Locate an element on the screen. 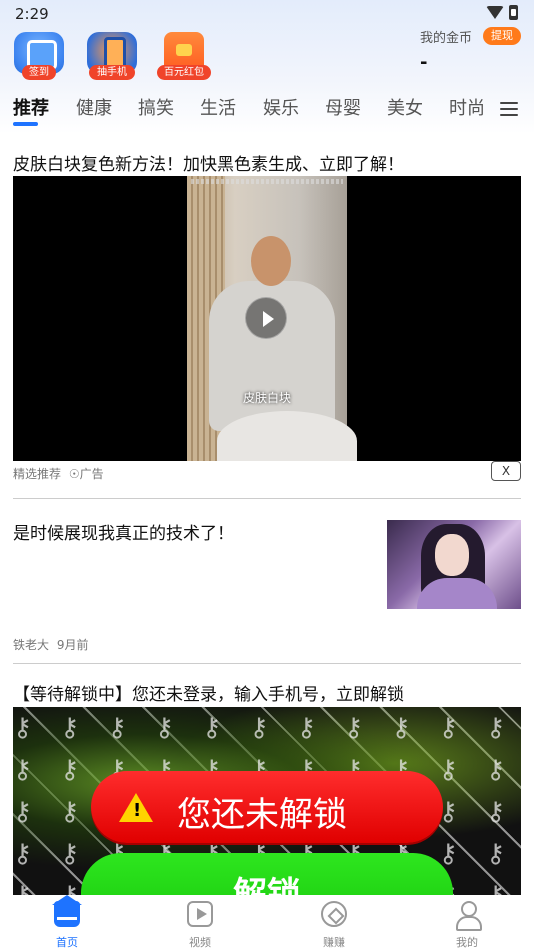 The image size is (534, 950). home-icon is located at coordinates (67, 911).